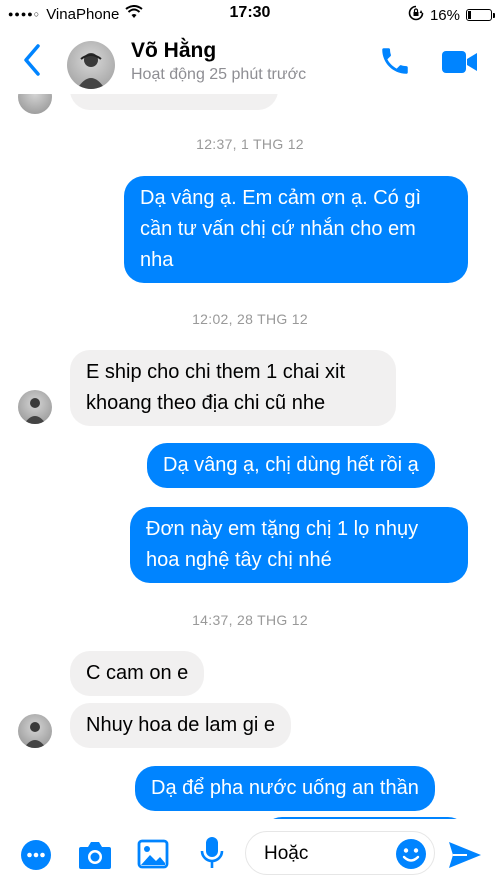 This screenshot has width=500, height=889. I want to click on back-chevron-icon, so click(33, 62).